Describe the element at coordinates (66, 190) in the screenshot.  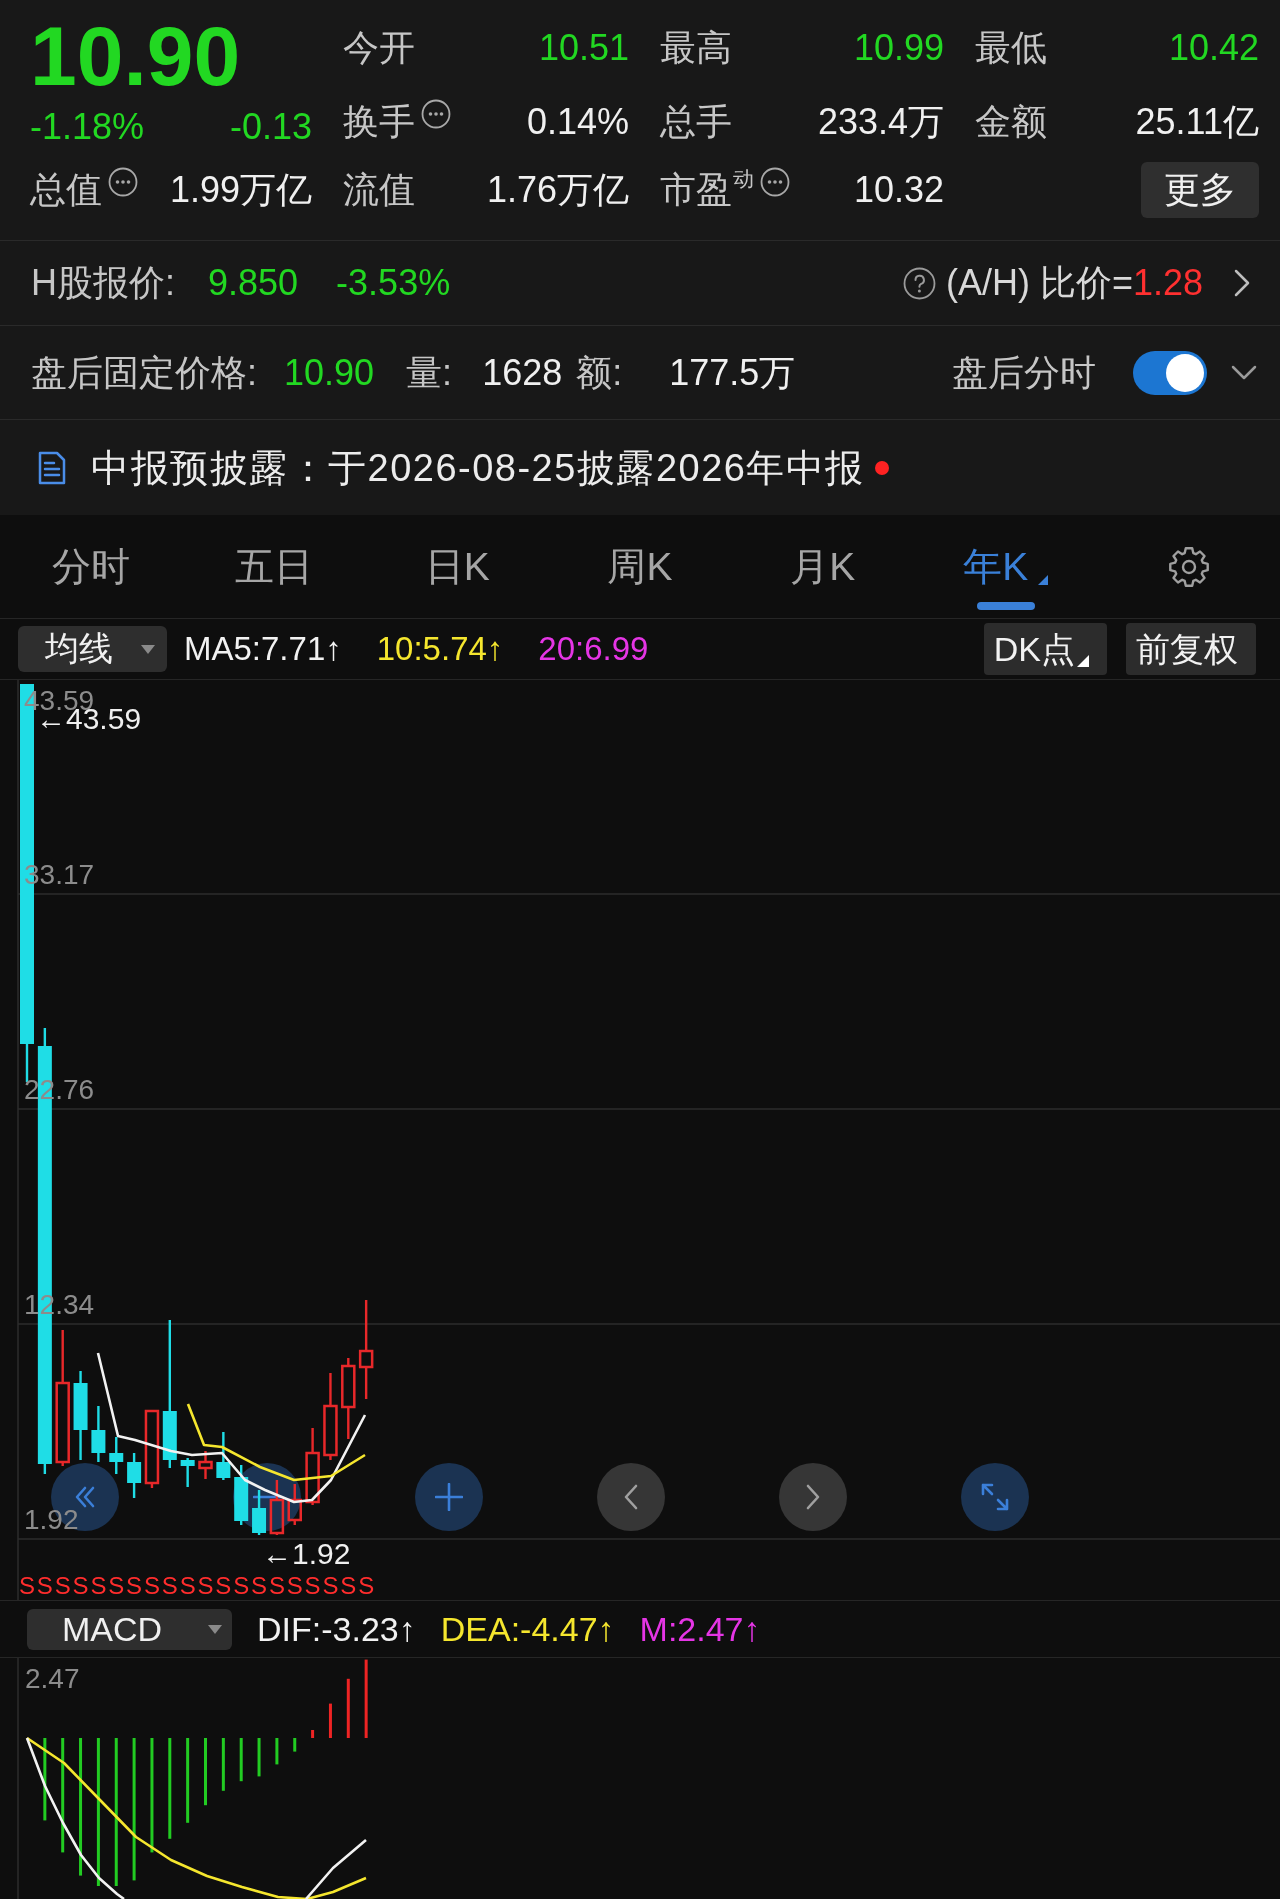
I see `stat-label: 总值` at that location.